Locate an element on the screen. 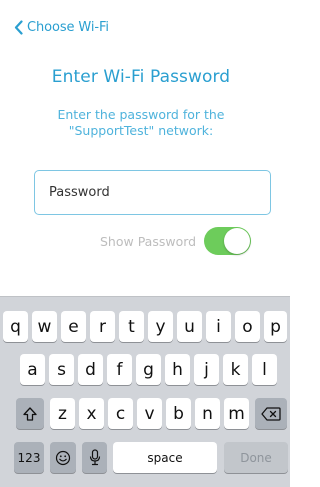  key-o: o is located at coordinates (247, 326).